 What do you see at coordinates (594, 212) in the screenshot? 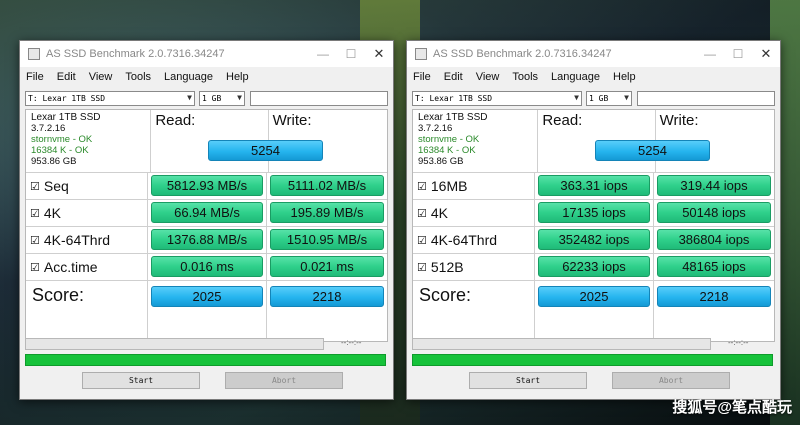
I see `read-result: 17135 iops` at bounding box center [594, 212].